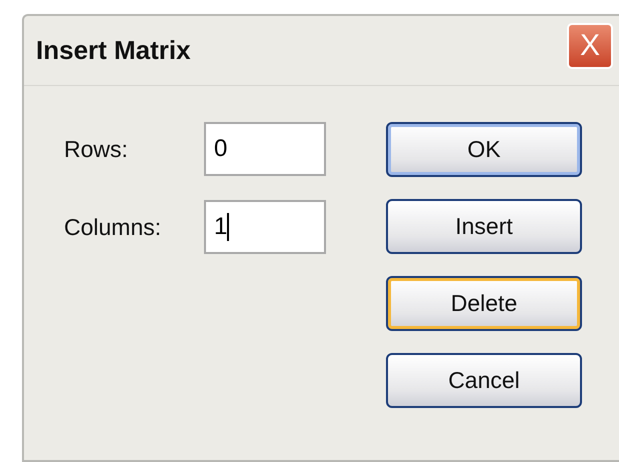 This screenshot has height=462, width=619. What do you see at coordinates (265, 149) in the screenshot?
I see `input-field: 0` at bounding box center [265, 149].